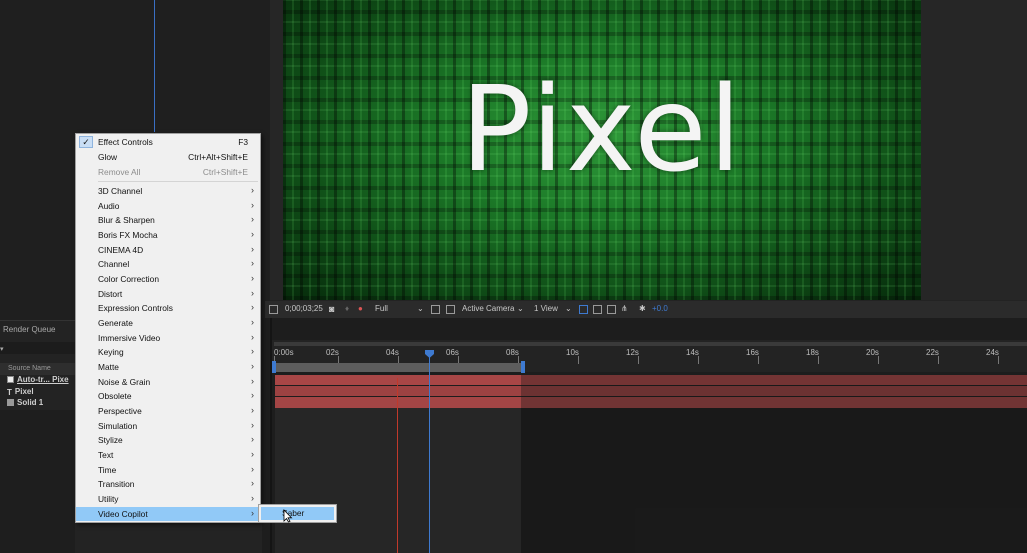 The image size is (1027, 553). I want to click on 3d-view-icon, so click(597, 309).